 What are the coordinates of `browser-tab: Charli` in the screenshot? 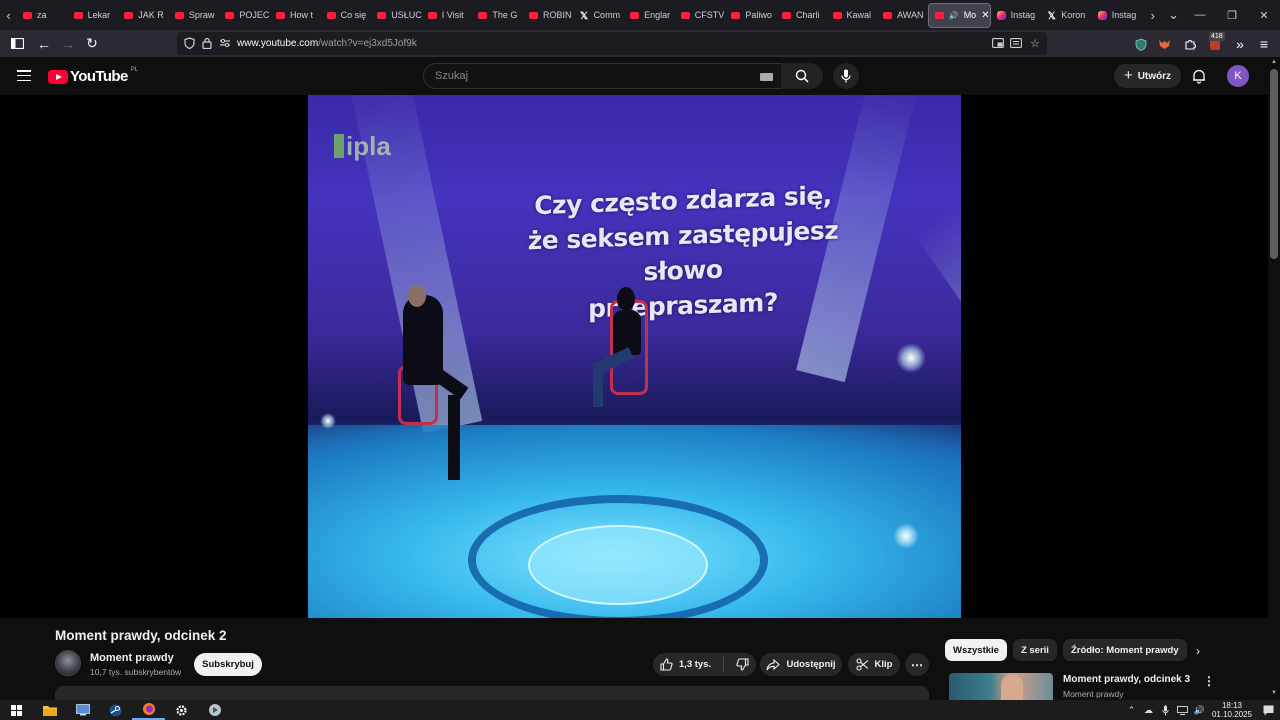 It's located at (801, 15).